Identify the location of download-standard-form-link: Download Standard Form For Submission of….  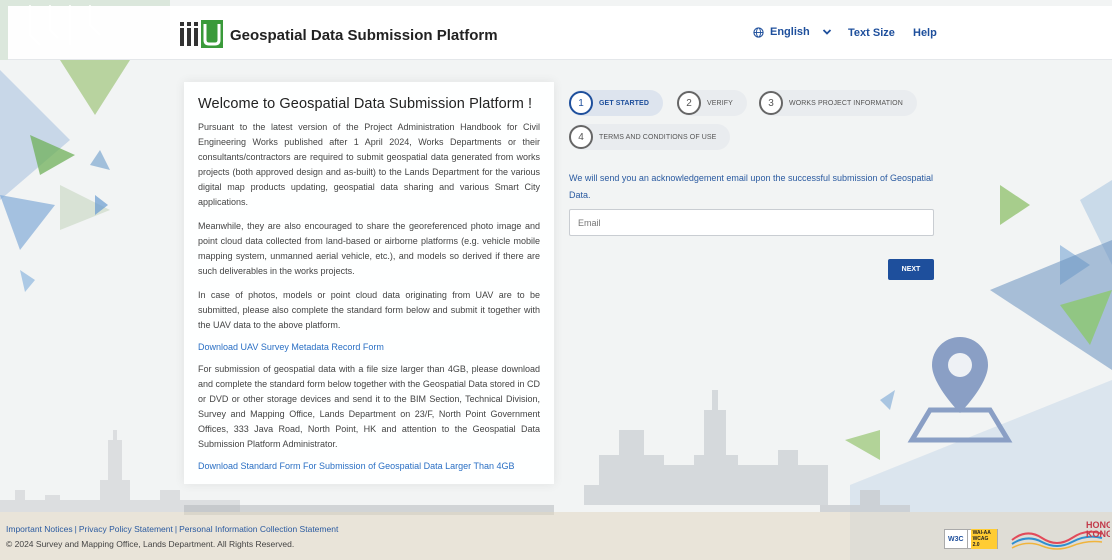
(369, 466).